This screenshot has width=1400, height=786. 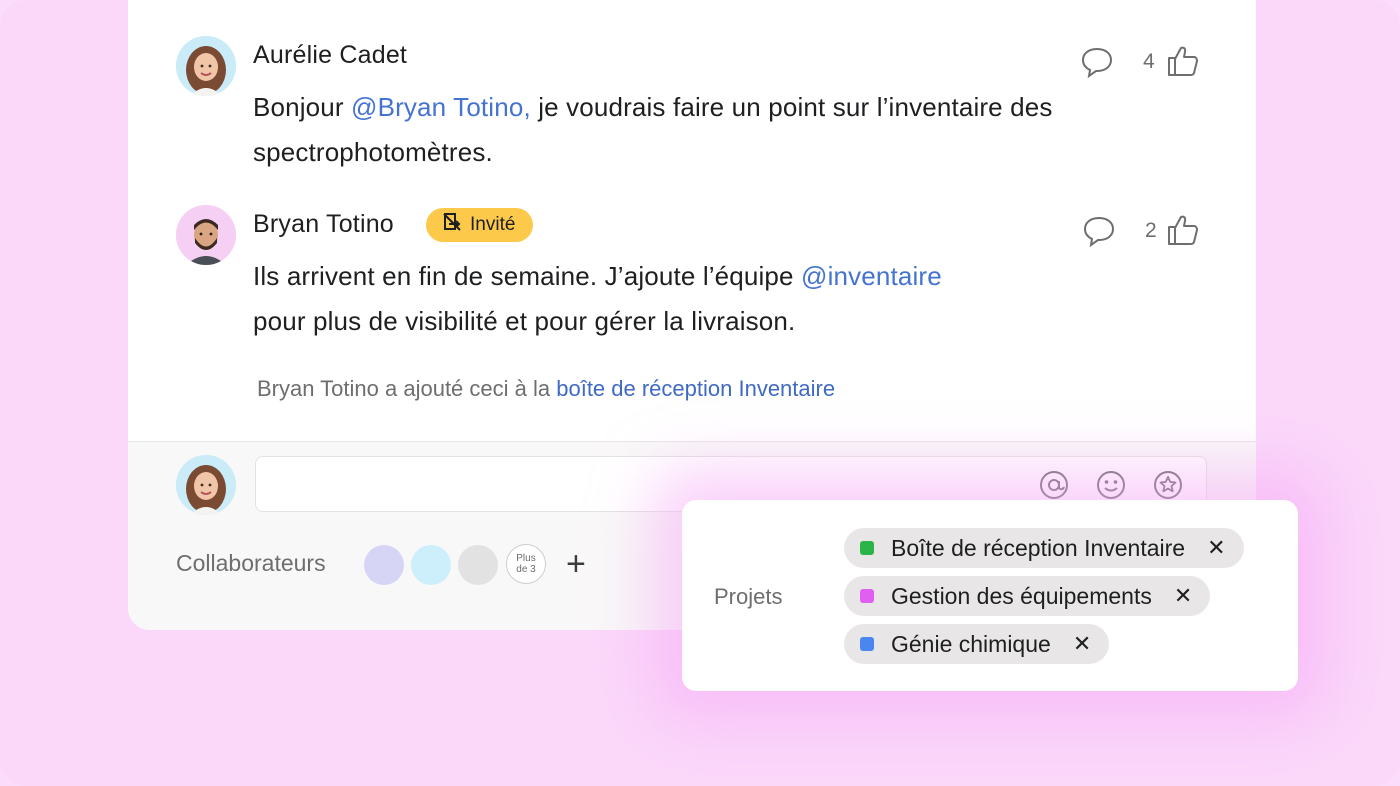 I want to click on more-collaborators-line2: de 3, so click(x=526, y=569).